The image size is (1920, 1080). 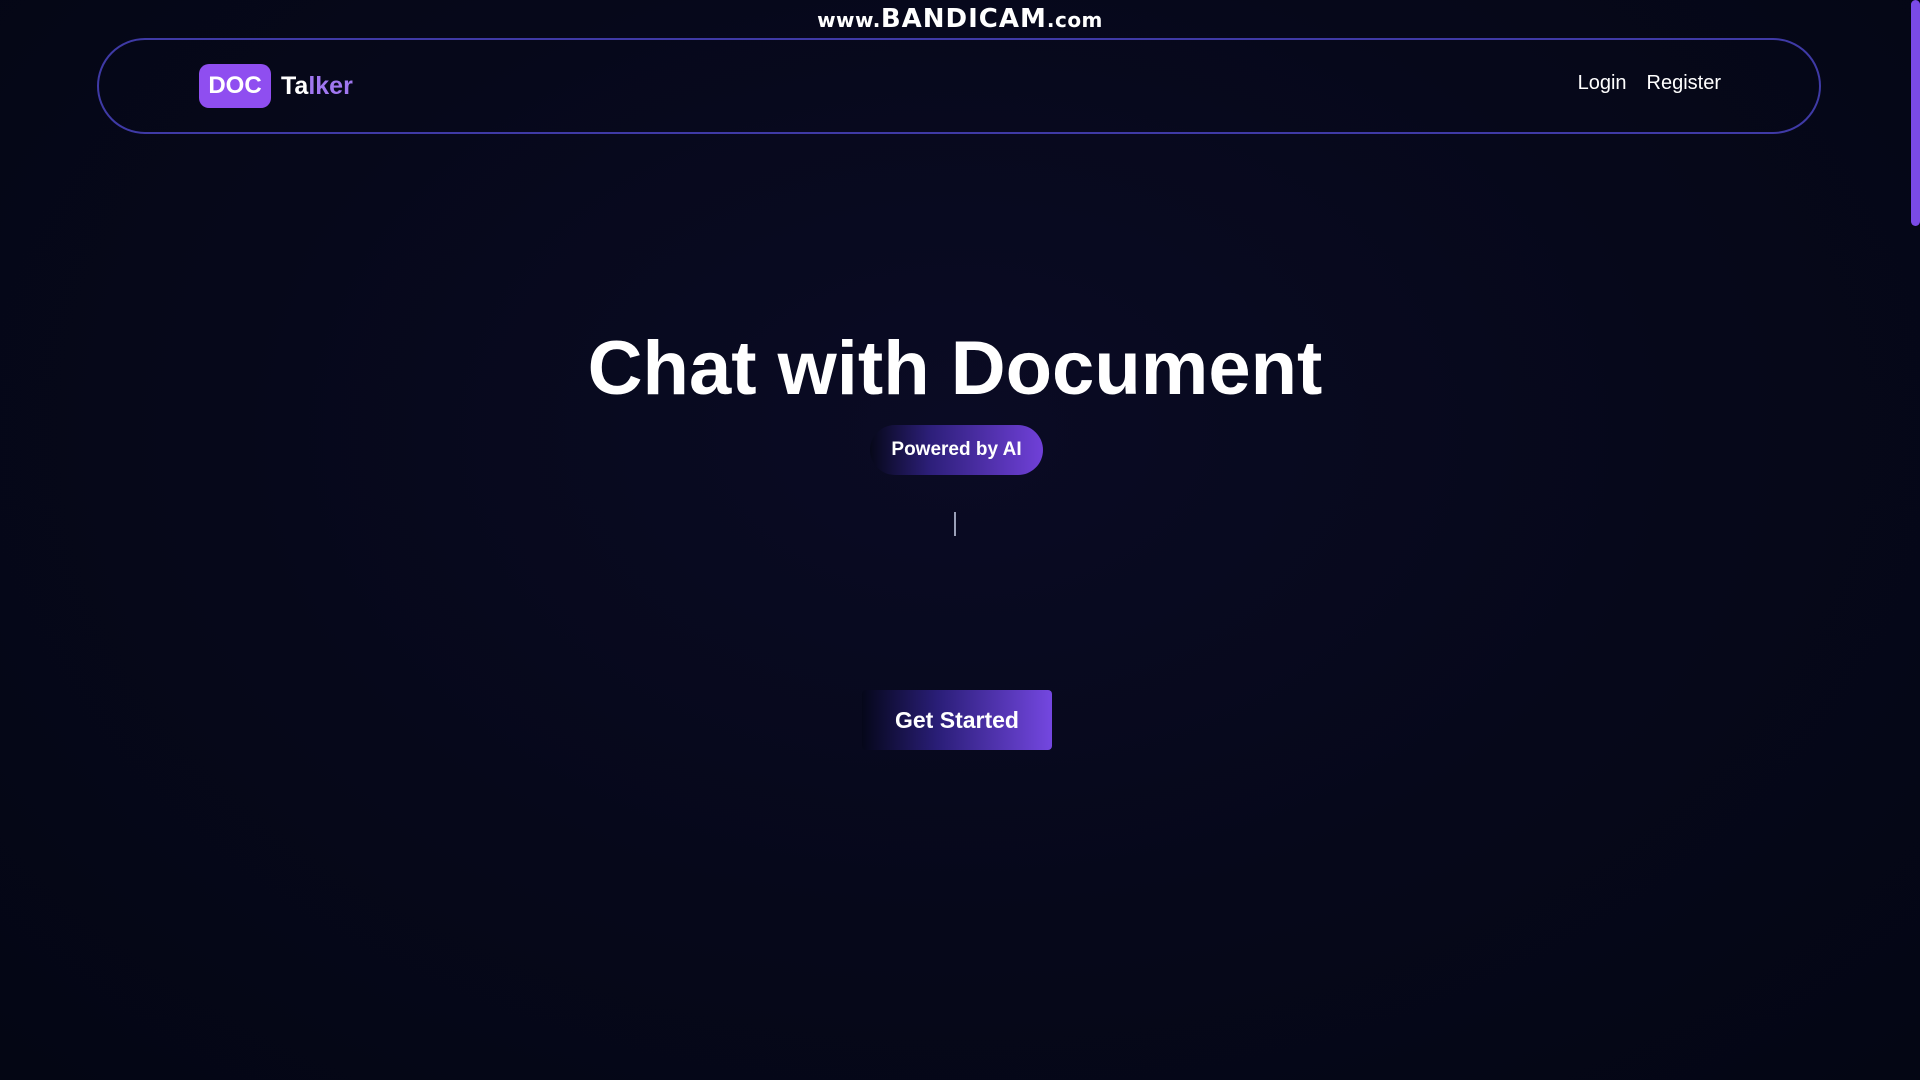 I want to click on get-started-button: Get Started, so click(x=957, y=720).